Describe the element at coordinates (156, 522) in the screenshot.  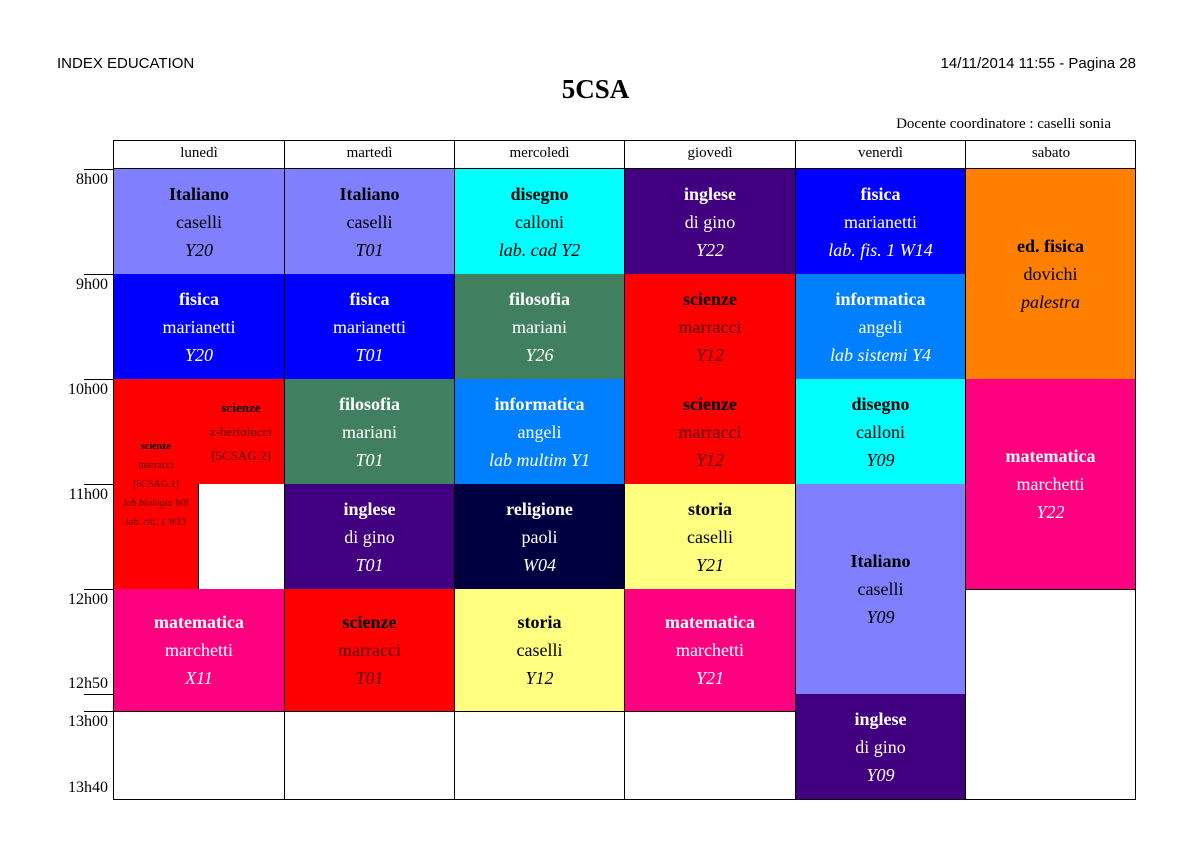
I see `lesson-room: lab. chi. 1 W13` at that location.